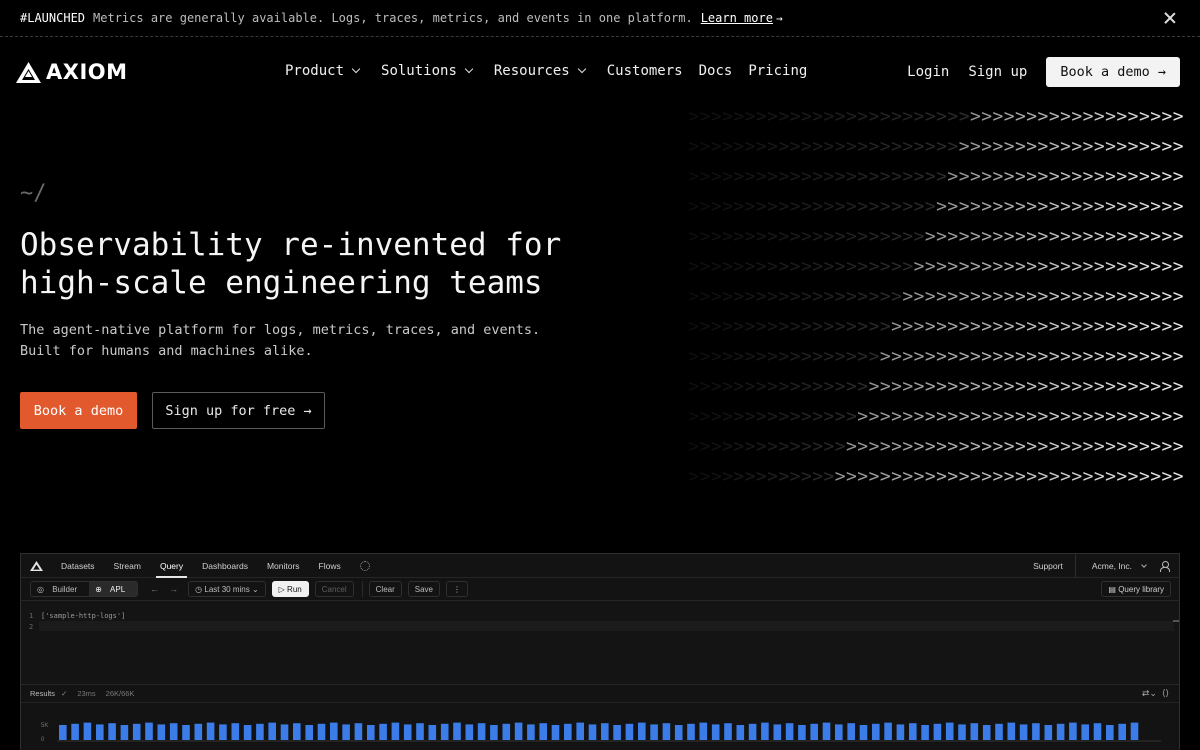  I want to click on line-text: ['sample-http-logs'], so click(83, 616).